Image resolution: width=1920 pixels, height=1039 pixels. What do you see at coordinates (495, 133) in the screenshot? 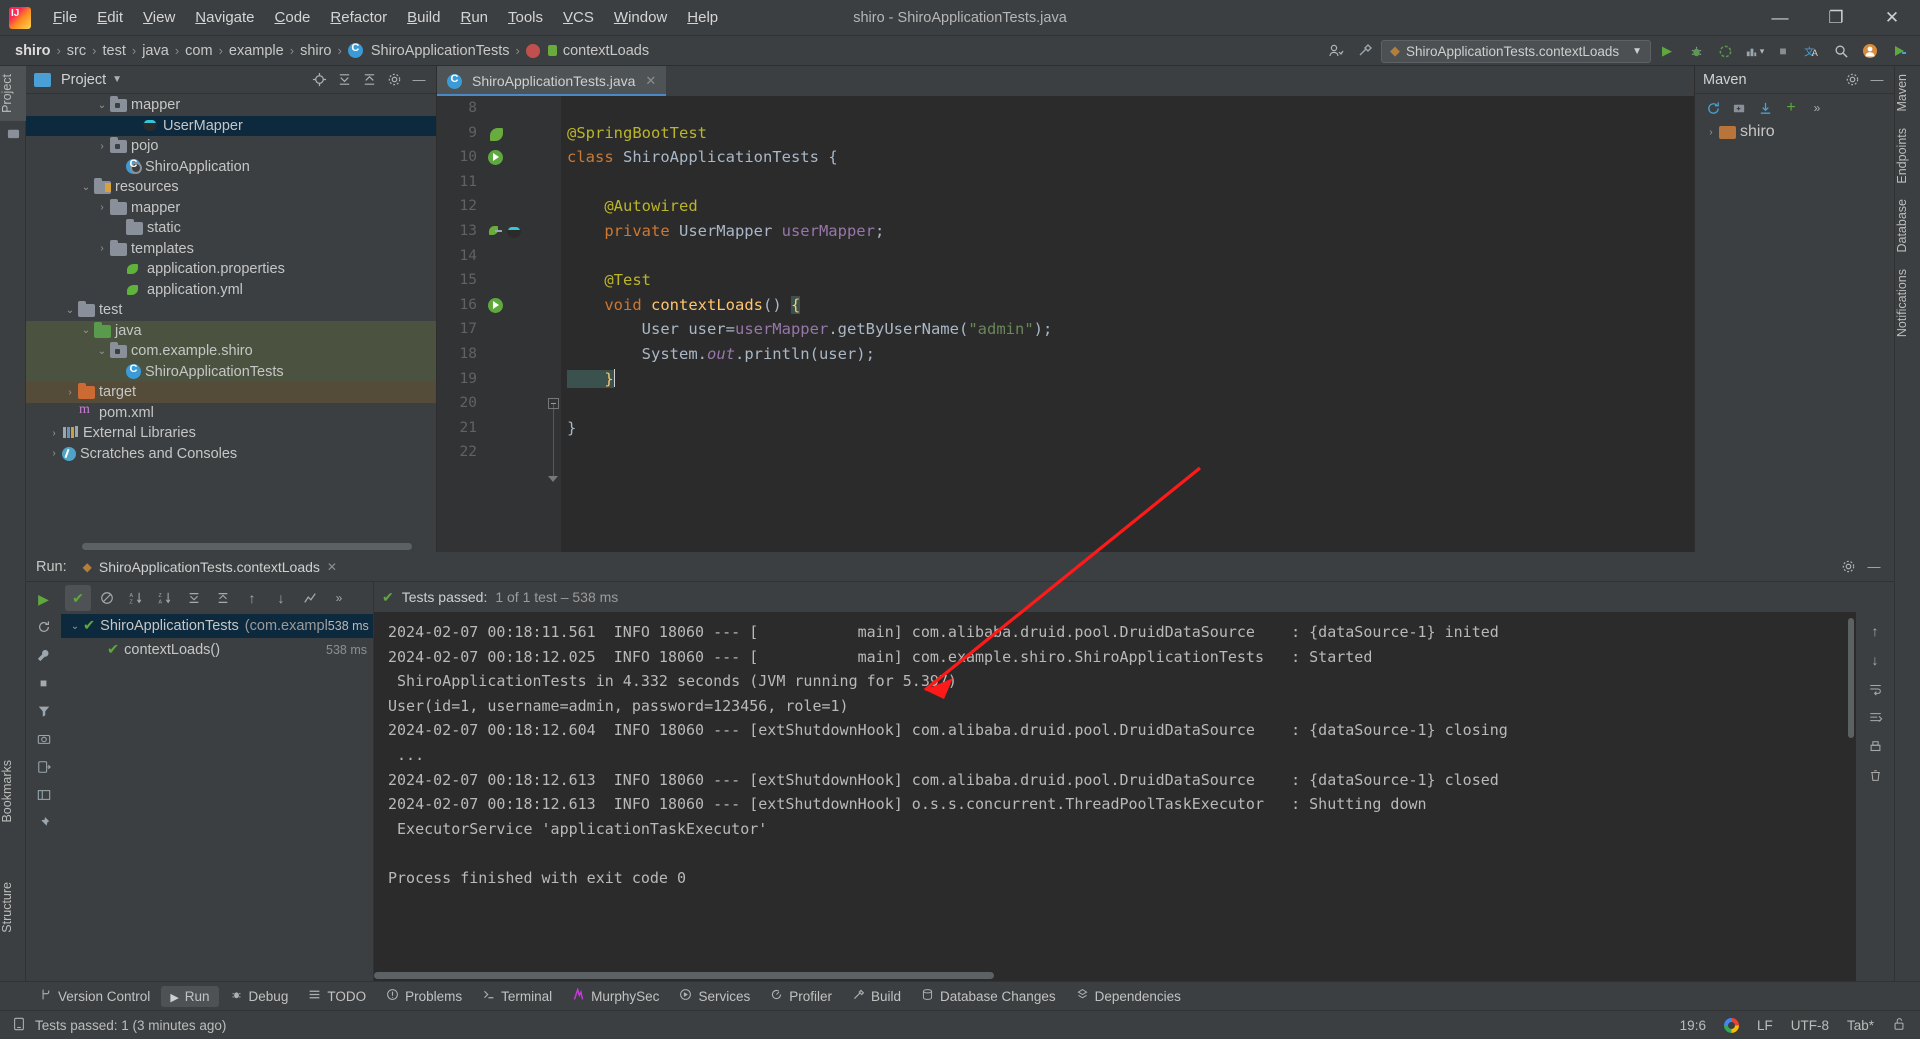
I see `spring-bean-icon` at bounding box center [495, 133].